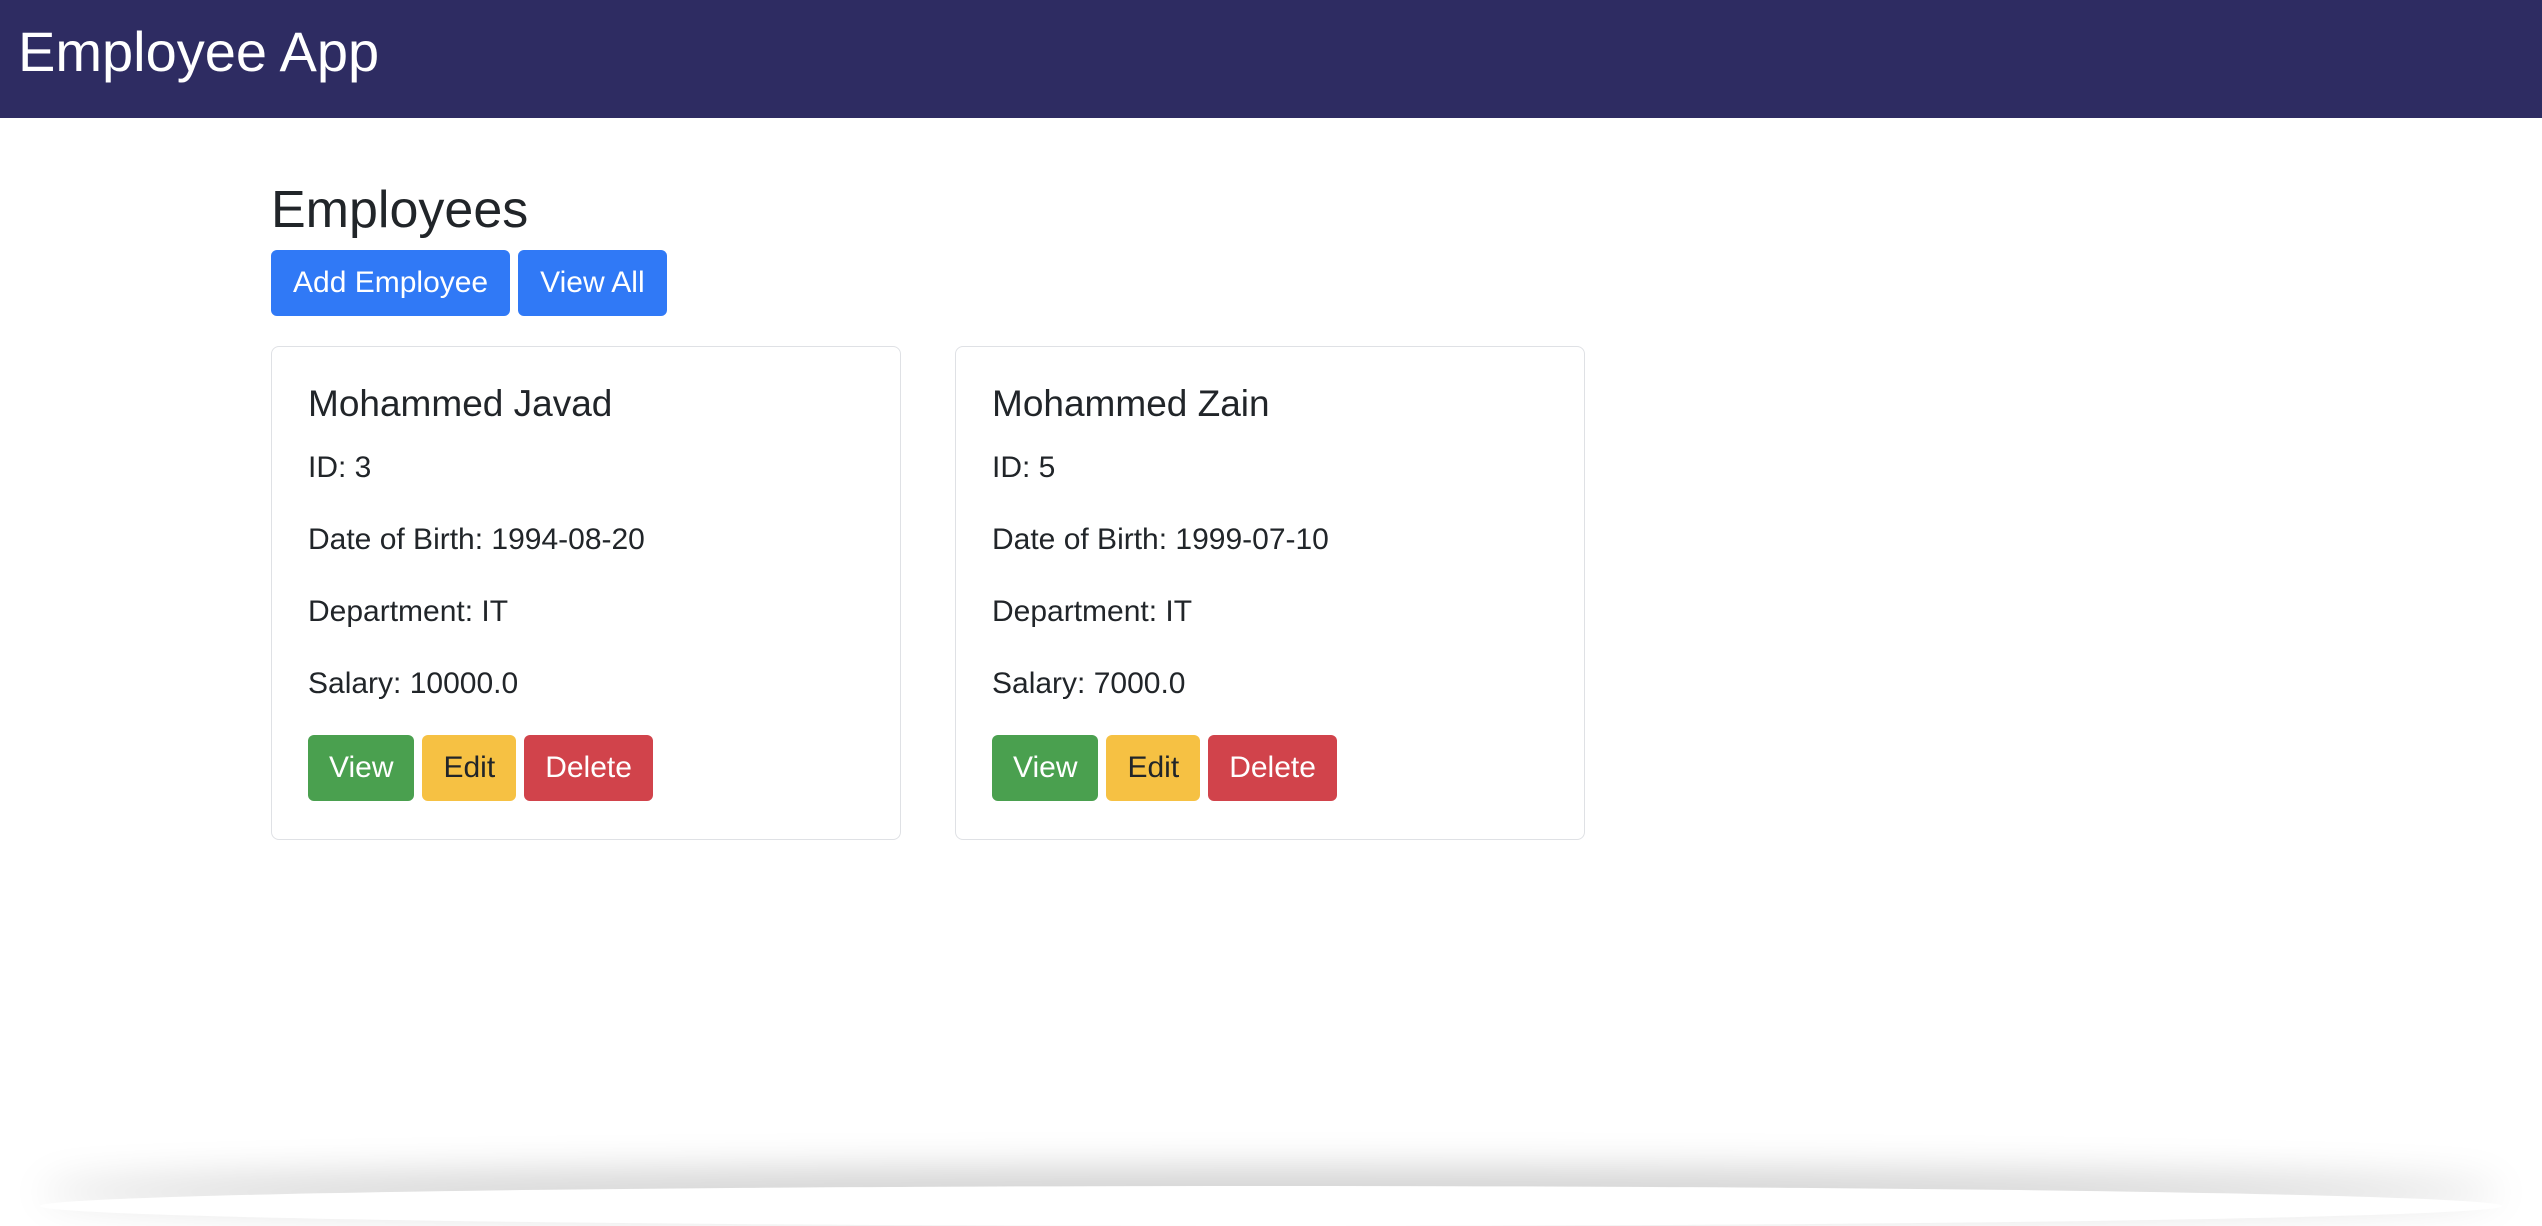 Image resolution: width=2542 pixels, height=1226 pixels. What do you see at coordinates (1271, 59) in the screenshot?
I see `navbar: Employee App` at bounding box center [1271, 59].